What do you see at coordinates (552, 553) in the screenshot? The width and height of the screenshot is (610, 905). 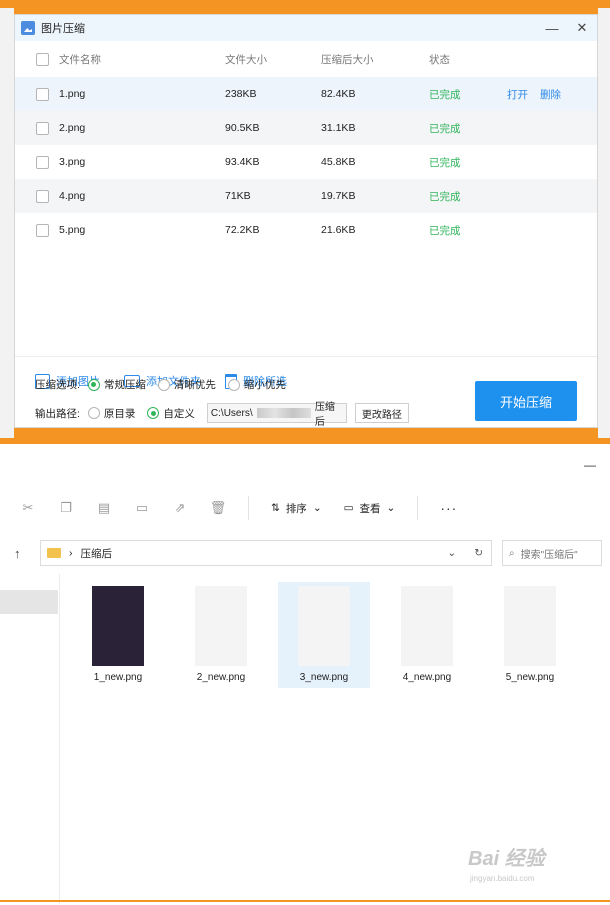 I see `search-box: ⌕ 搜索"压缩后"` at bounding box center [552, 553].